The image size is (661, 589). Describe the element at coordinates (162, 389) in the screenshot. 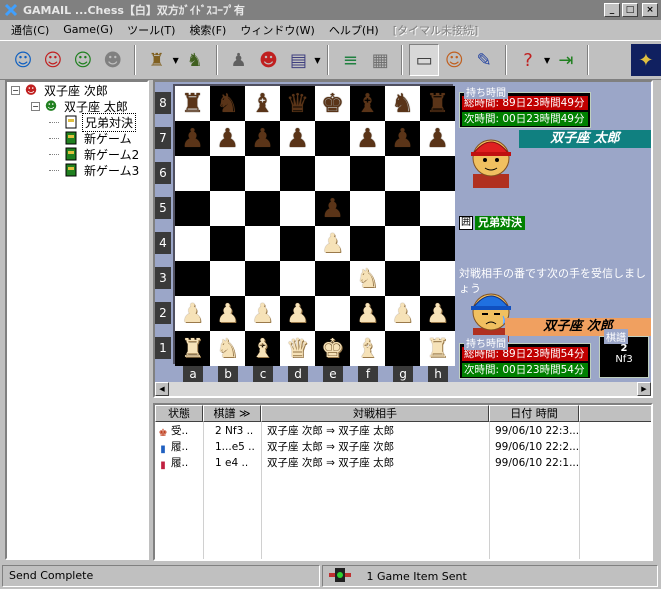

I see `scroll-left-button: ◀` at that location.